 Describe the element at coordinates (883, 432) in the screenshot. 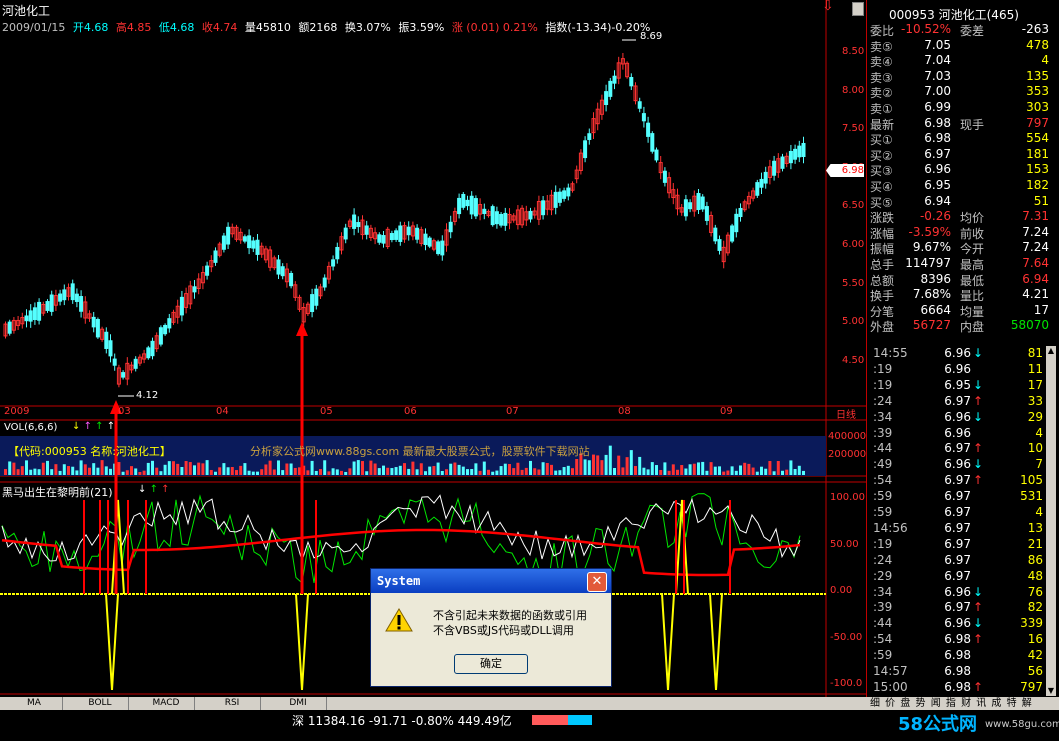

I see `tick-time: :39` at that location.